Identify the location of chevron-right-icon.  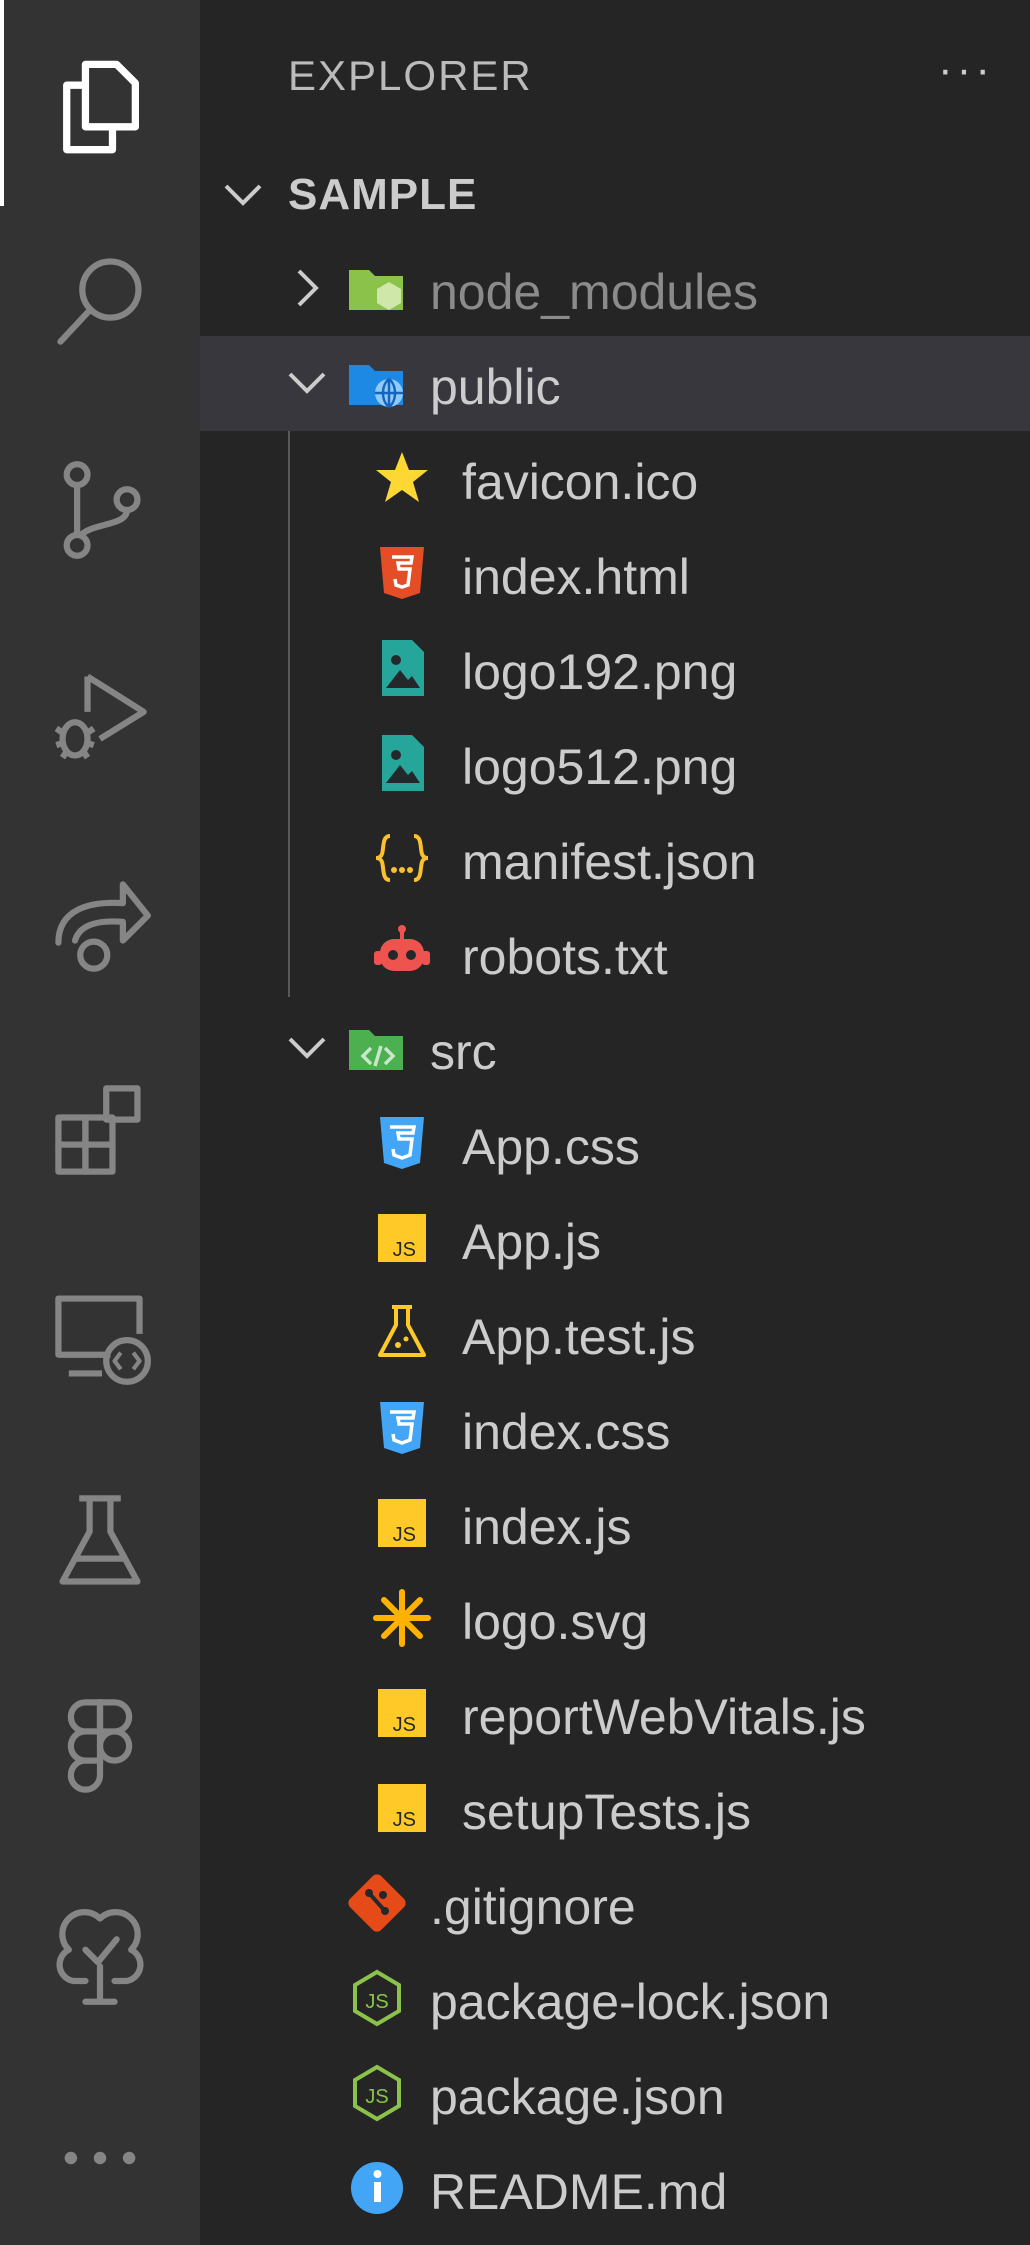
(308, 288).